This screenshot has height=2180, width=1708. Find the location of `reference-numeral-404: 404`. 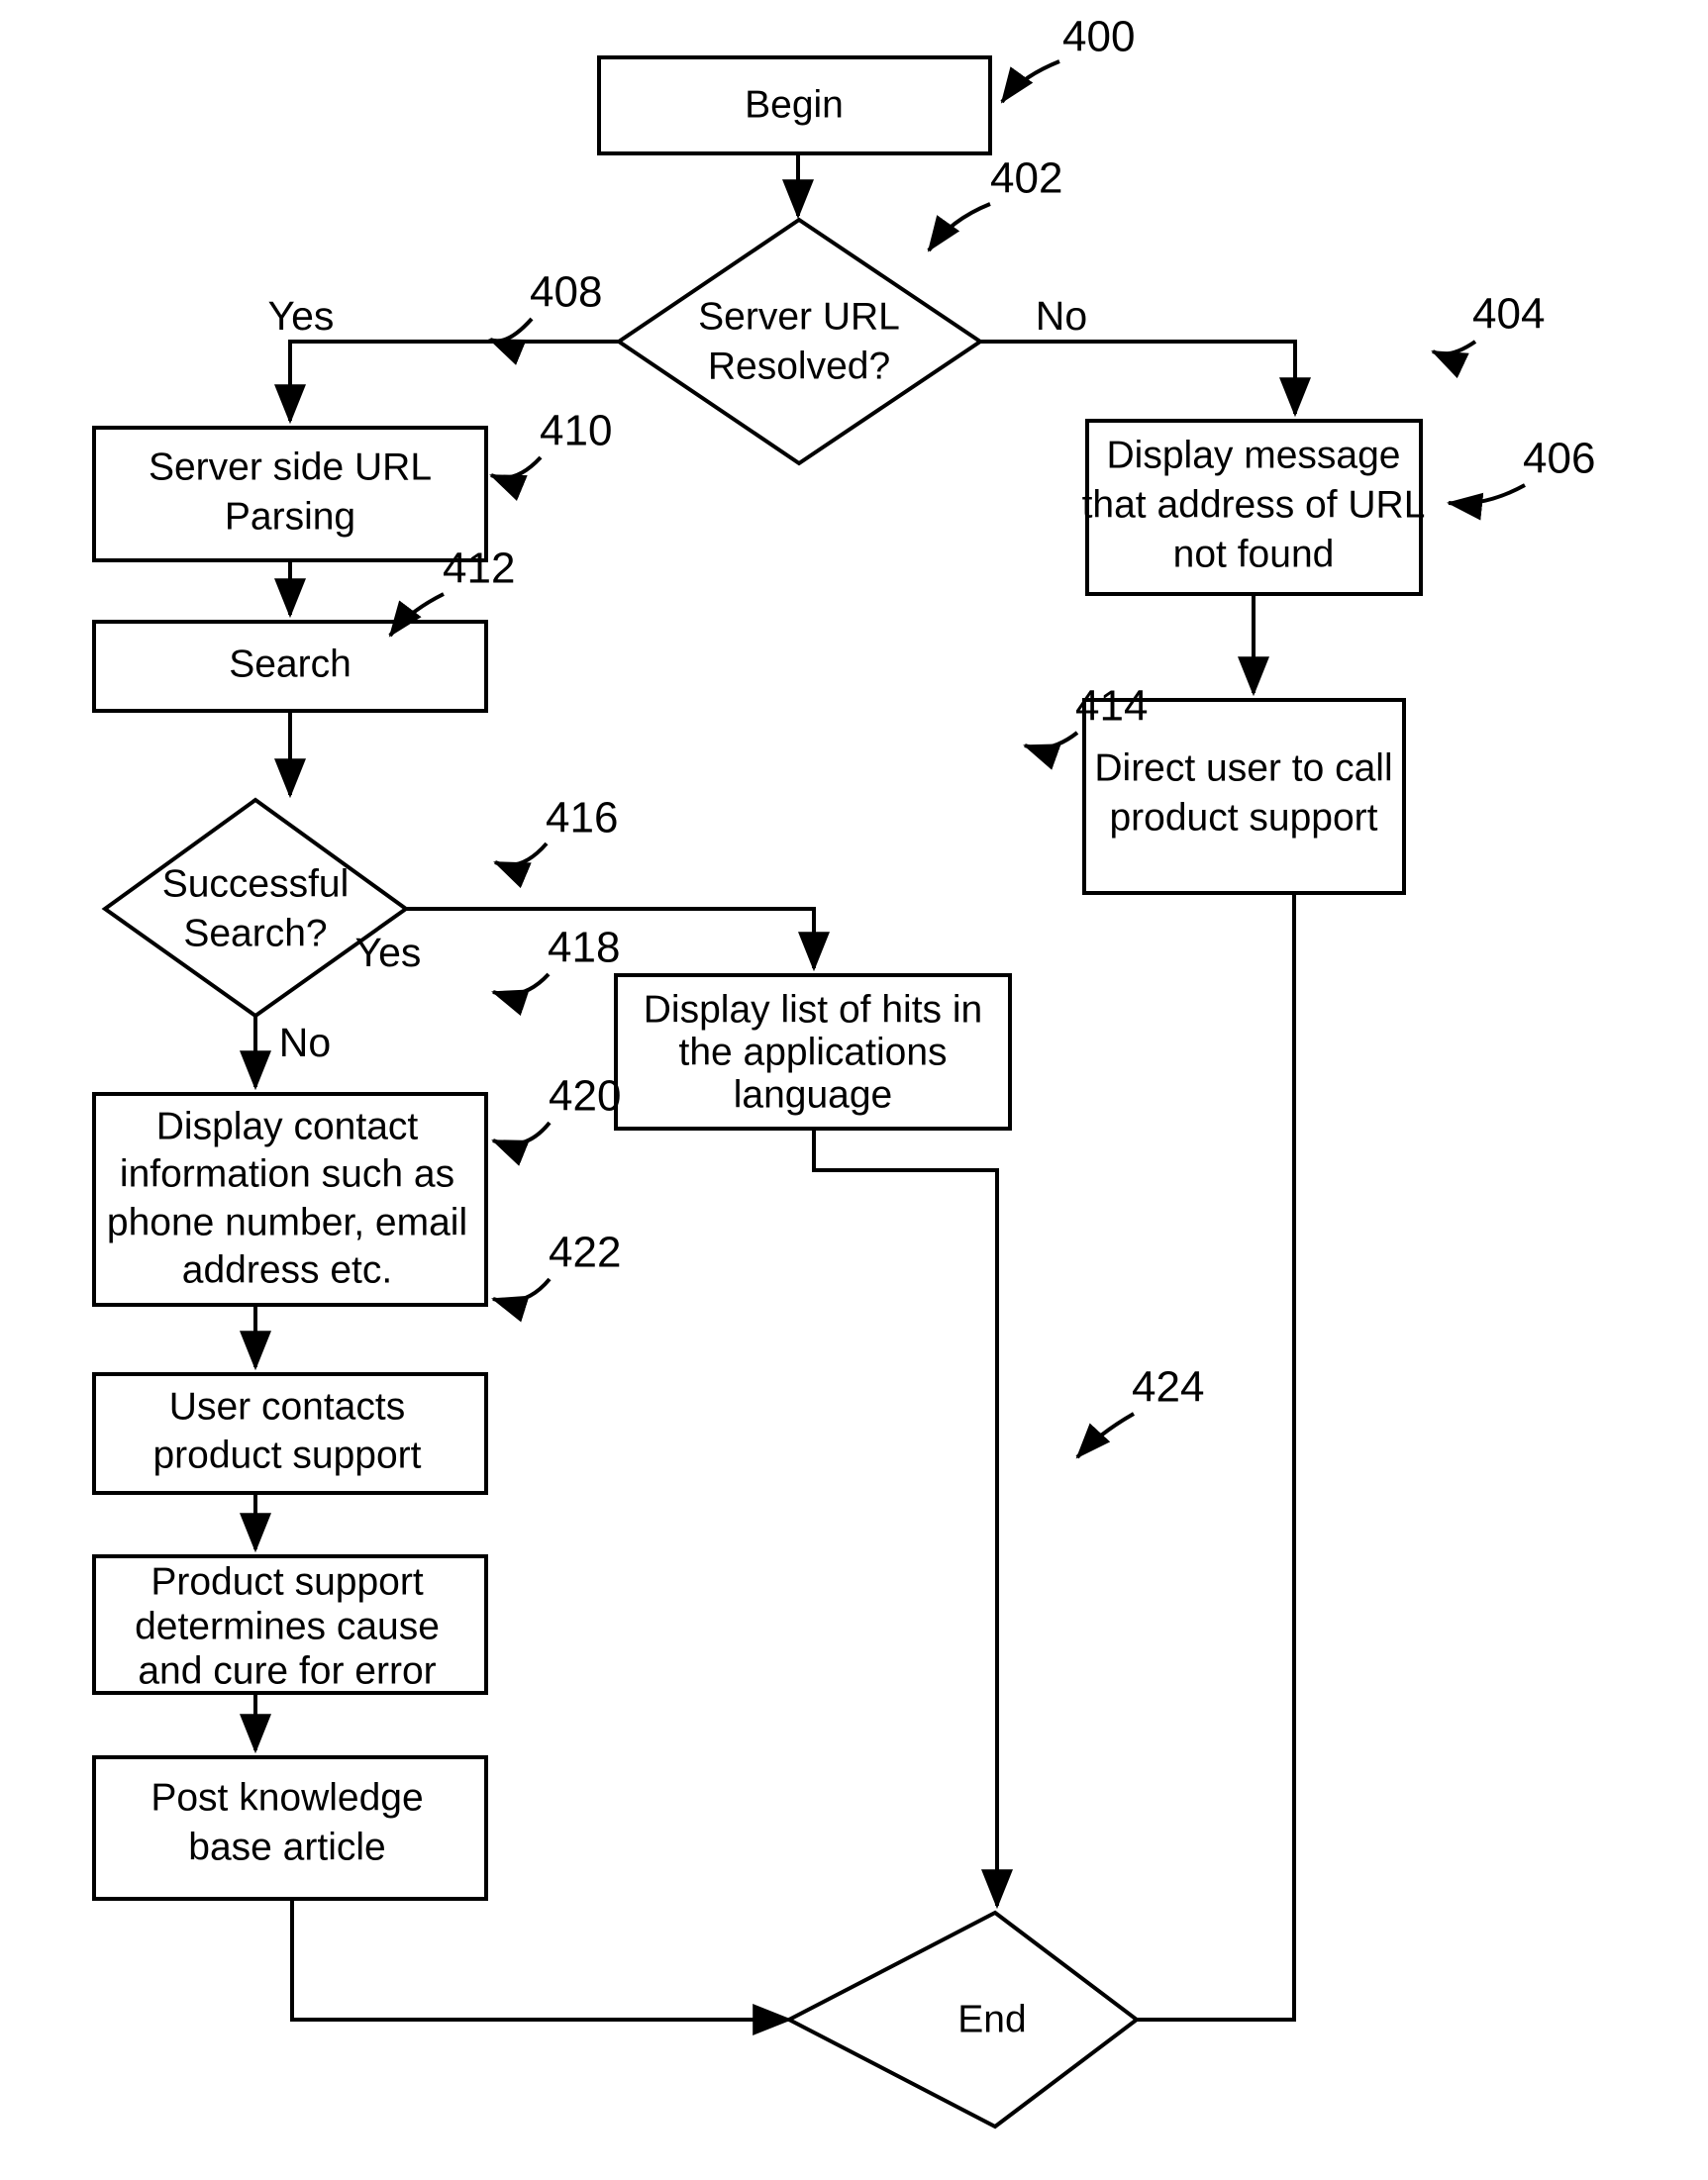

reference-numeral-404: 404 is located at coordinates (1508, 314).